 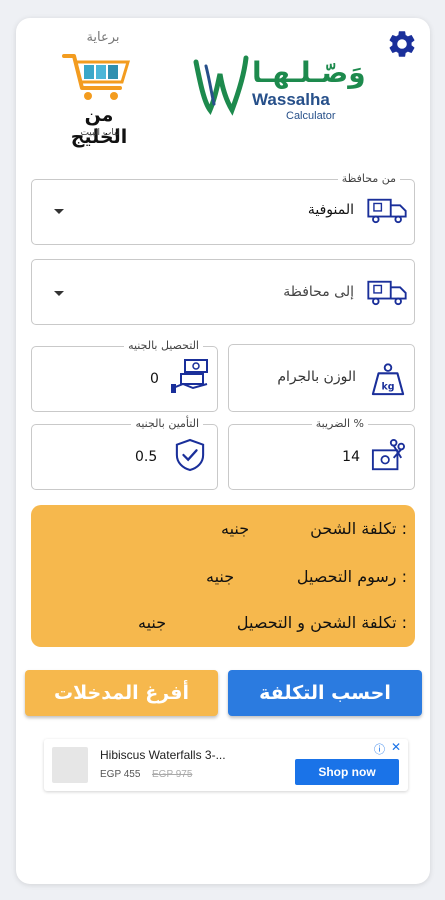 What do you see at coordinates (100, 133) in the screenshot?
I see `sponsor-tagline: لباب البيت` at bounding box center [100, 133].